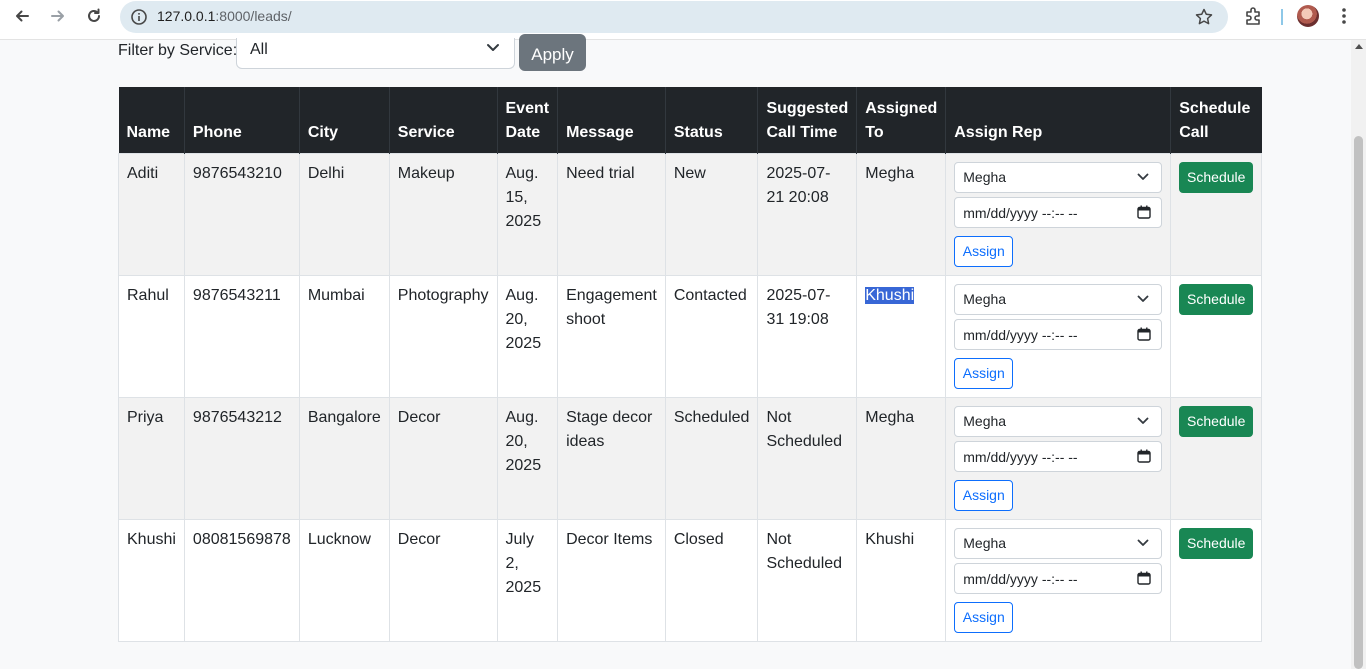  I want to click on cell-service: Decor, so click(443, 580).